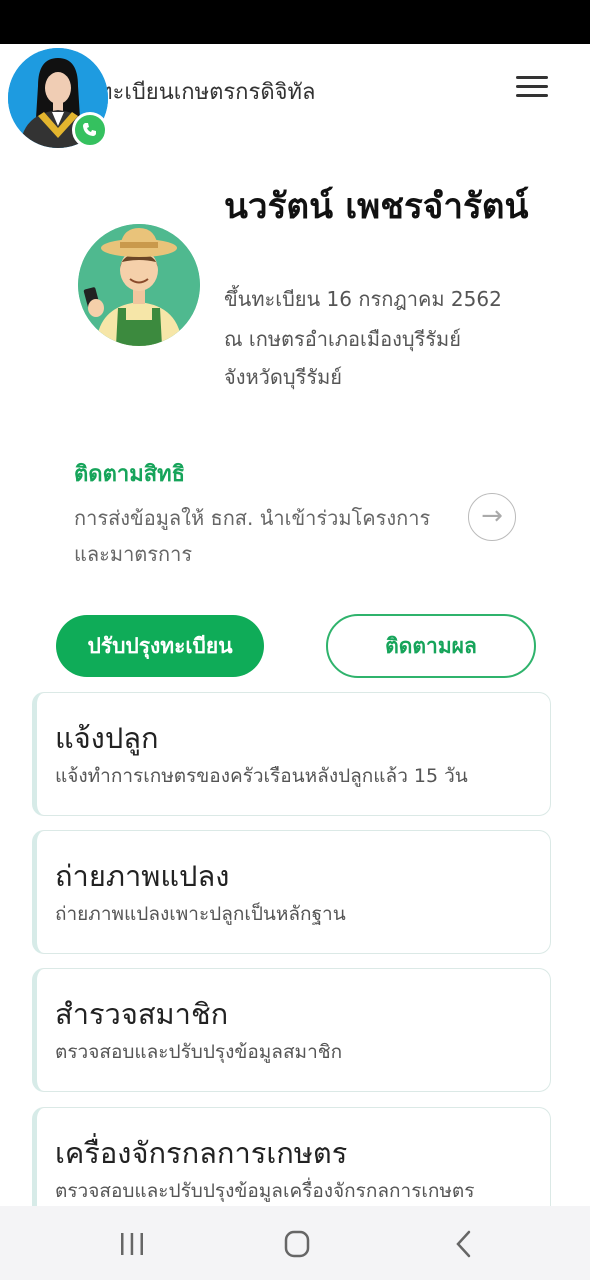 Image resolution: width=590 pixels, height=1280 pixels. What do you see at coordinates (207, 92) in the screenshot?
I see `app-title: ทะเบียนเกษตรกรดิจิทัล` at bounding box center [207, 92].